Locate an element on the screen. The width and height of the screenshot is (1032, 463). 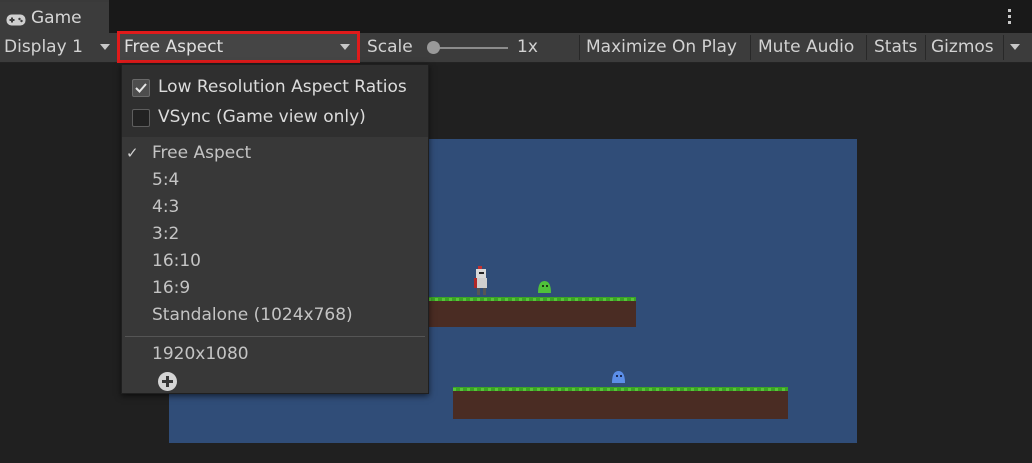
menu-item-4-3: 4:3 is located at coordinates (165, 207).